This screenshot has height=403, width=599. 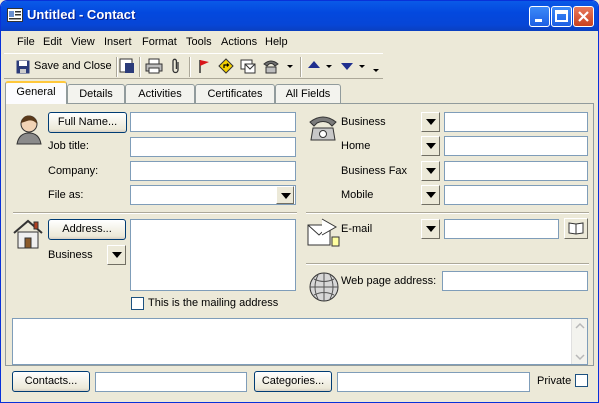 I want to click on phone-type-dropdown-mobile, so click(x=430, y=195).